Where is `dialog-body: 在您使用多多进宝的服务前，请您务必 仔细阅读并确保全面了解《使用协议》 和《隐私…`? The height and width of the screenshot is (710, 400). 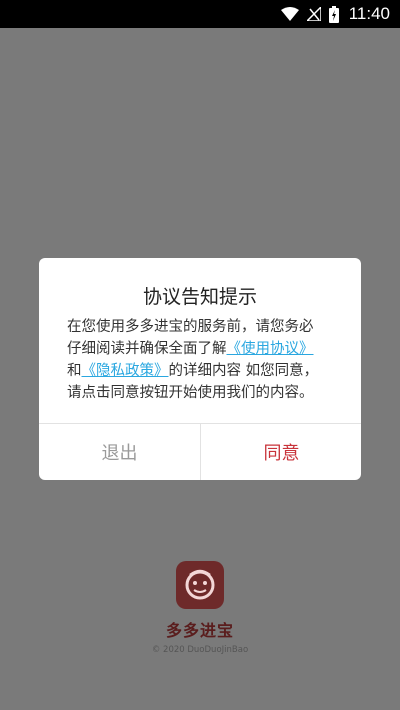
dialog-body: 在您使用多多进宝的服务前，请您务必 仔细阅读并确保全面了解《使用协议》 和《隐私… is located at coordinates (202, 360).